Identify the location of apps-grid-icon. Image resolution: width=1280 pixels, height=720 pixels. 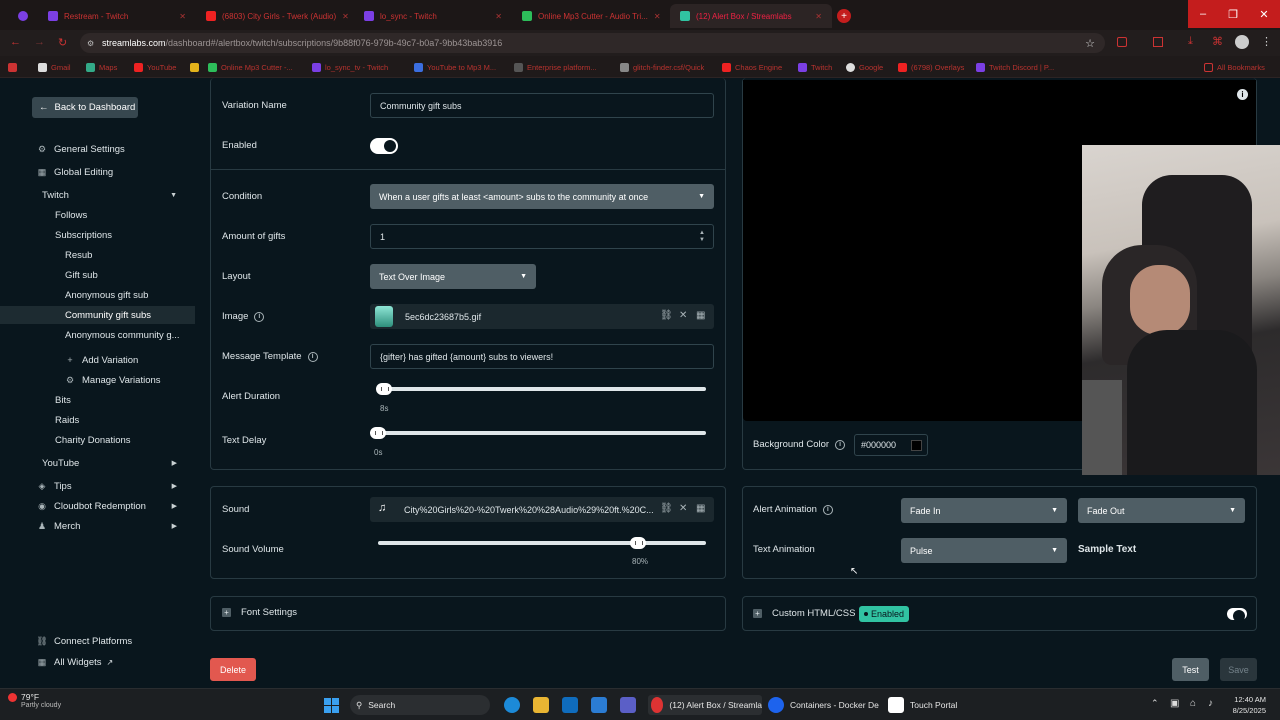
(12, 67).